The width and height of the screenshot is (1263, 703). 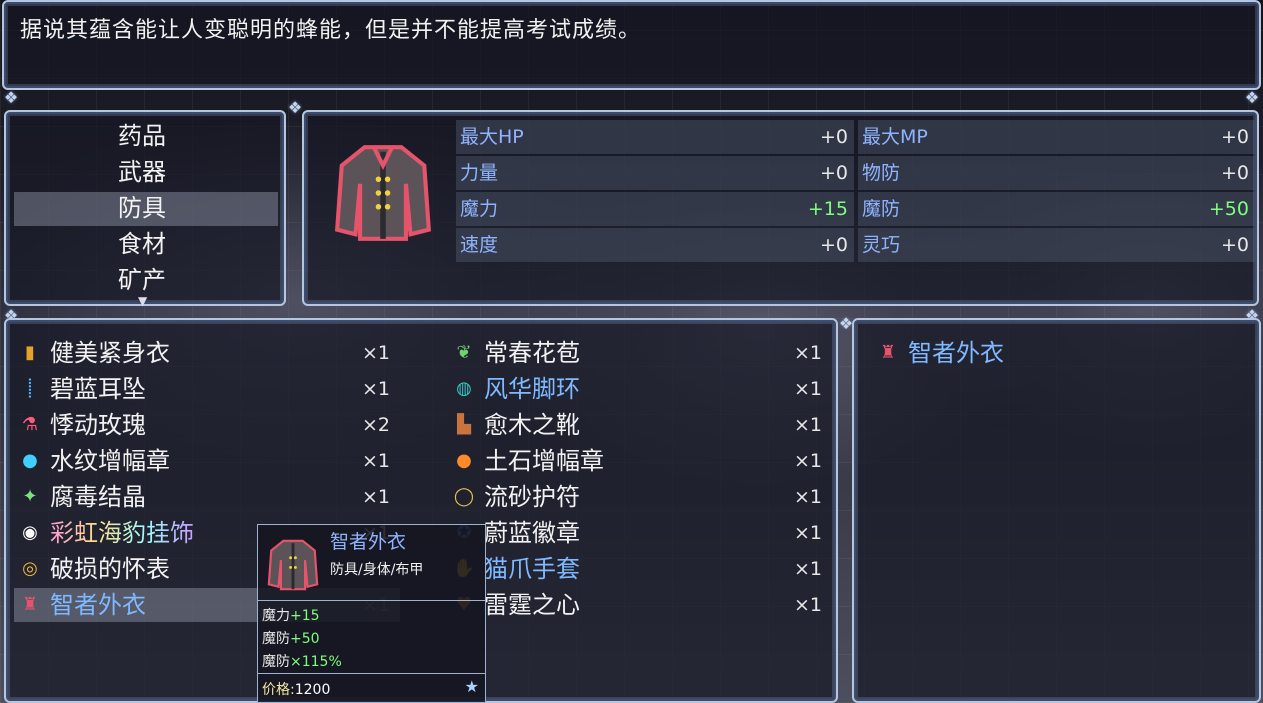 What do you see at coordinates (142, 280) in the screenshot?
I see `category-minerals: 矿产` at bounding box center [142, 280].